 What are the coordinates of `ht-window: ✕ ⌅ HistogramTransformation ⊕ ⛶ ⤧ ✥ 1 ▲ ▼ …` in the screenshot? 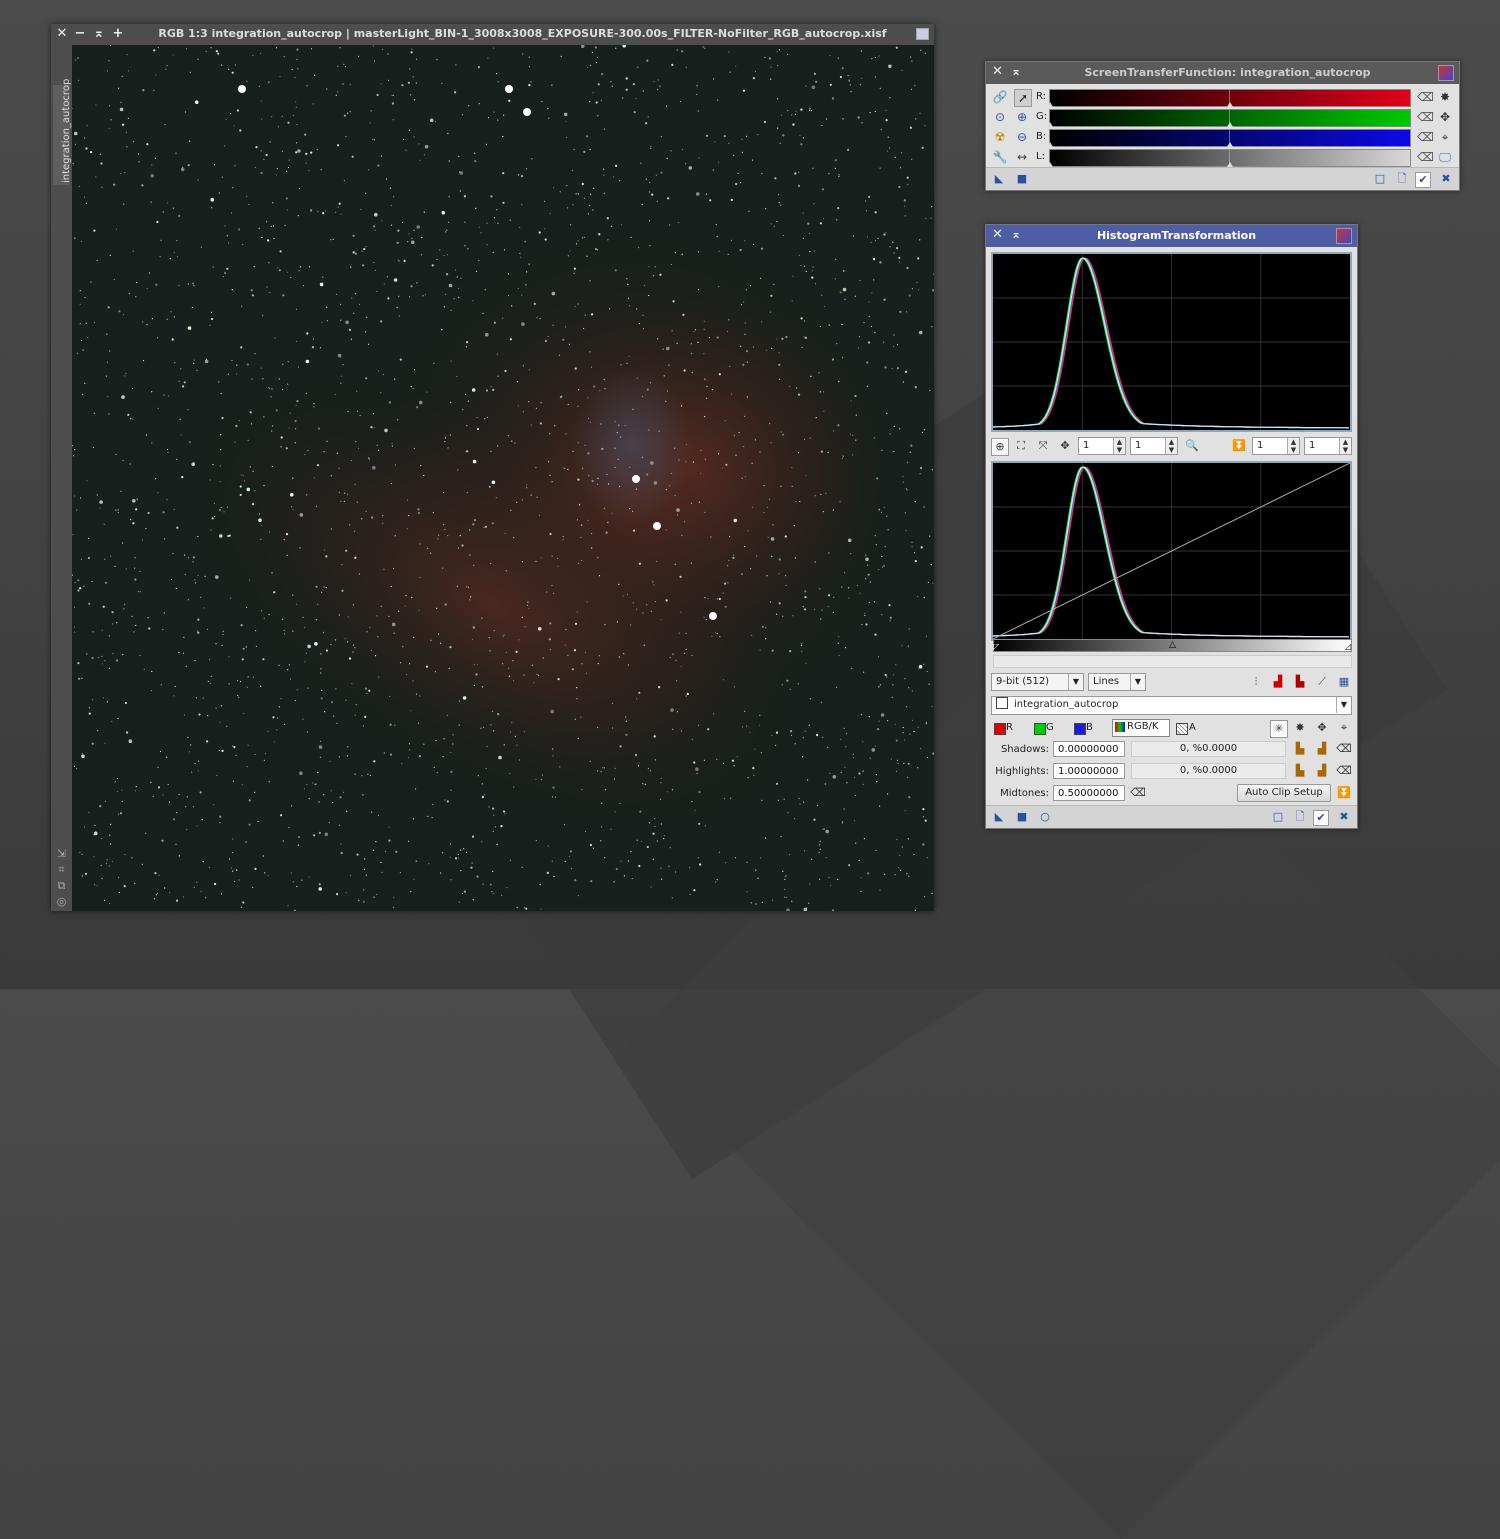 It's located at (1171, 526).